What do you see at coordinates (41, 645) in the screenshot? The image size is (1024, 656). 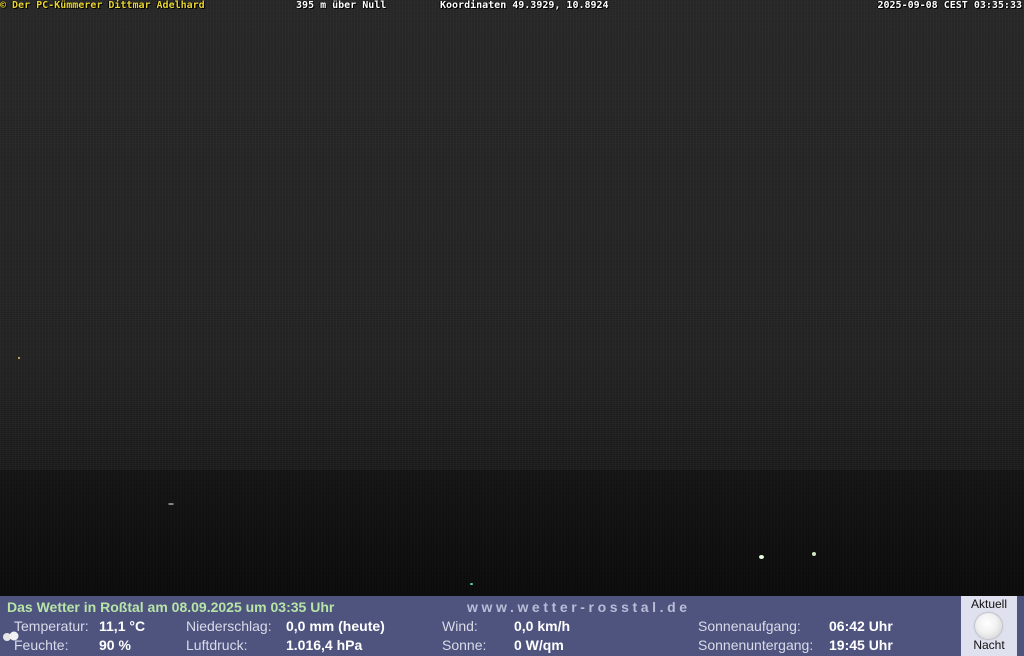 I see `humidity-label: Feuchte:` at bounding box center [41, 645].